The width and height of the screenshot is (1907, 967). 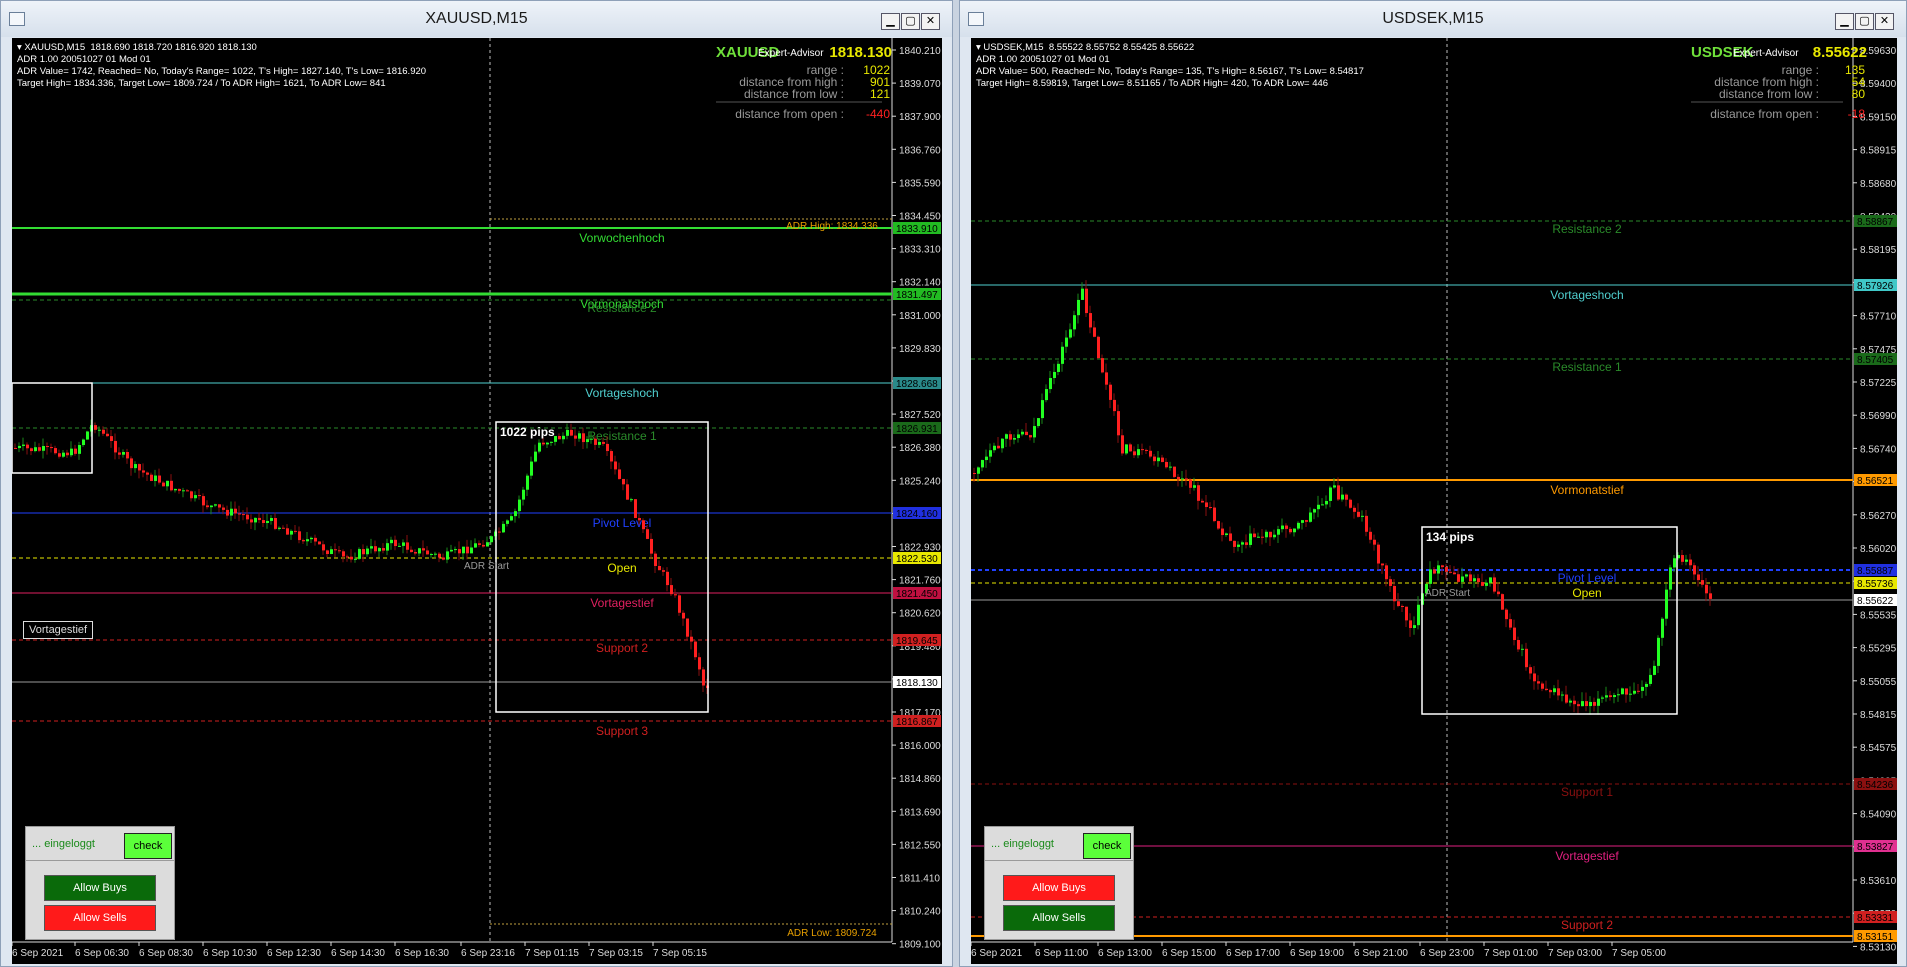 What do you see at coordinates (476, 19) in the screenshot?
I see `title-bar: XAUUSD,M15 ▁ ▢ ✕` at bounding box center [476, 19].